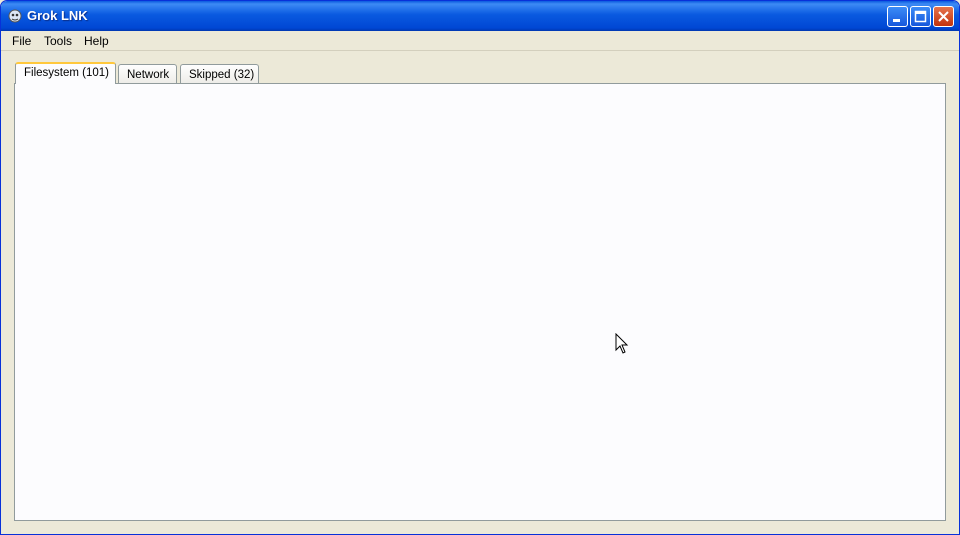 This screenshot has height=535, width=960. I want to click on menu-tools: Tools, so click(58, 41).